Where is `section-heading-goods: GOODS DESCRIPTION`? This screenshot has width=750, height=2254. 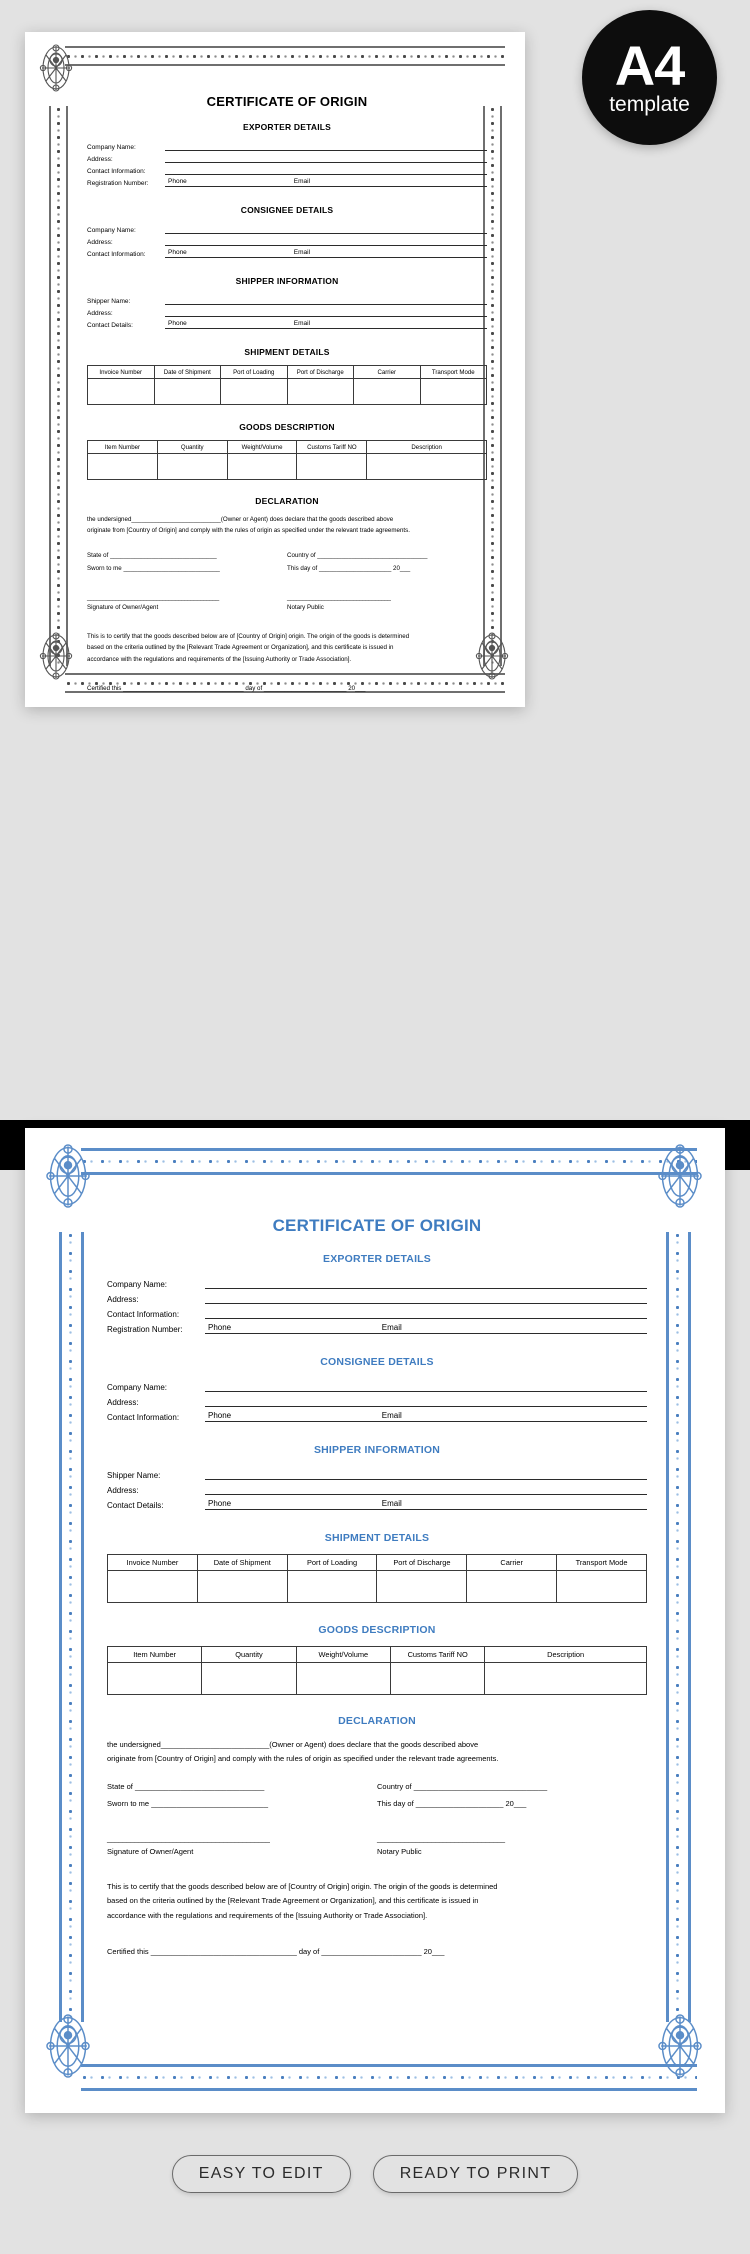 section-heading-goods: GOODS DESCRIPTION is located at coordinates (287, 427).